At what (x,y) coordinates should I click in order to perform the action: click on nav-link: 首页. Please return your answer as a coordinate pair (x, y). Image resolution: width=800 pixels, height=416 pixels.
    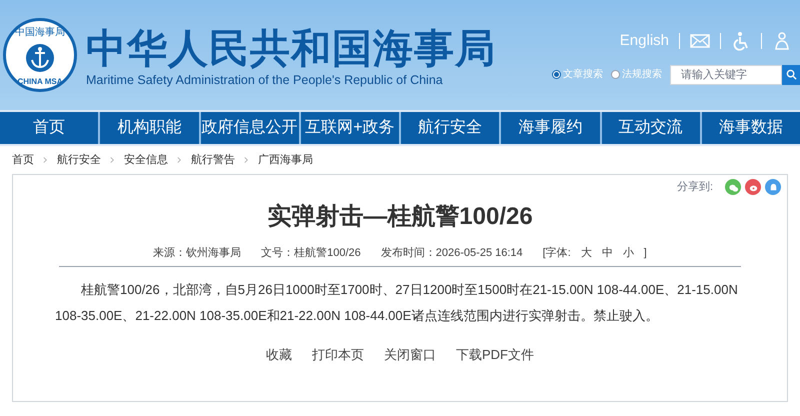
    Looking at the image, I should click on (49, 128).